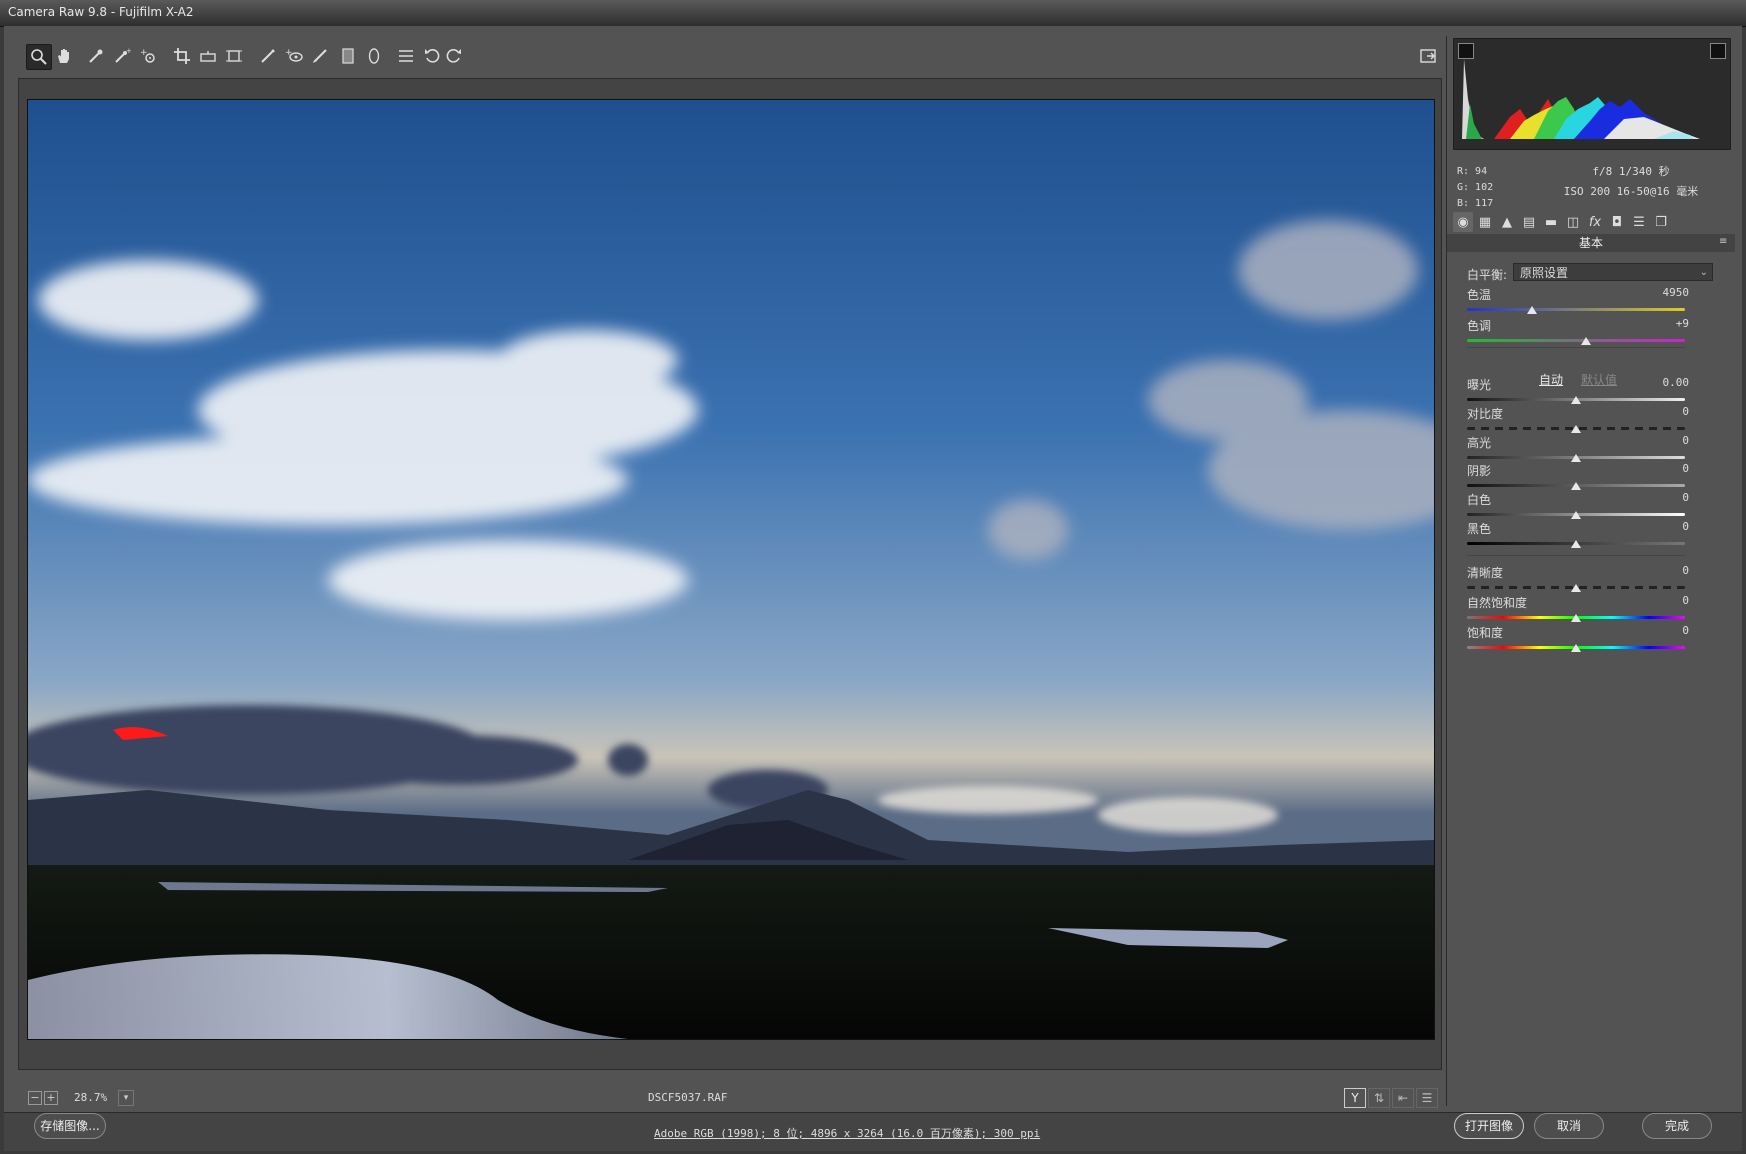 This screenshot has height=1154, width=1746. What do you see at coordinates (1668, 382) in the screenshot?
I see `exposure-value: 0.00` at bounding box center [1668, 382].